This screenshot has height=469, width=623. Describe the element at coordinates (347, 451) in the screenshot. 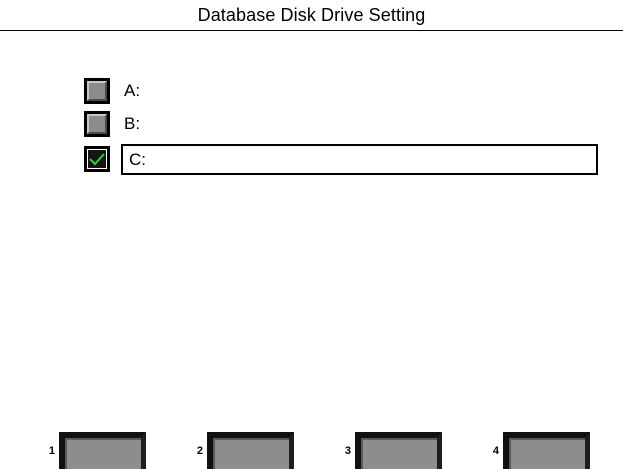

I see `function-key-number: 3` at that location.